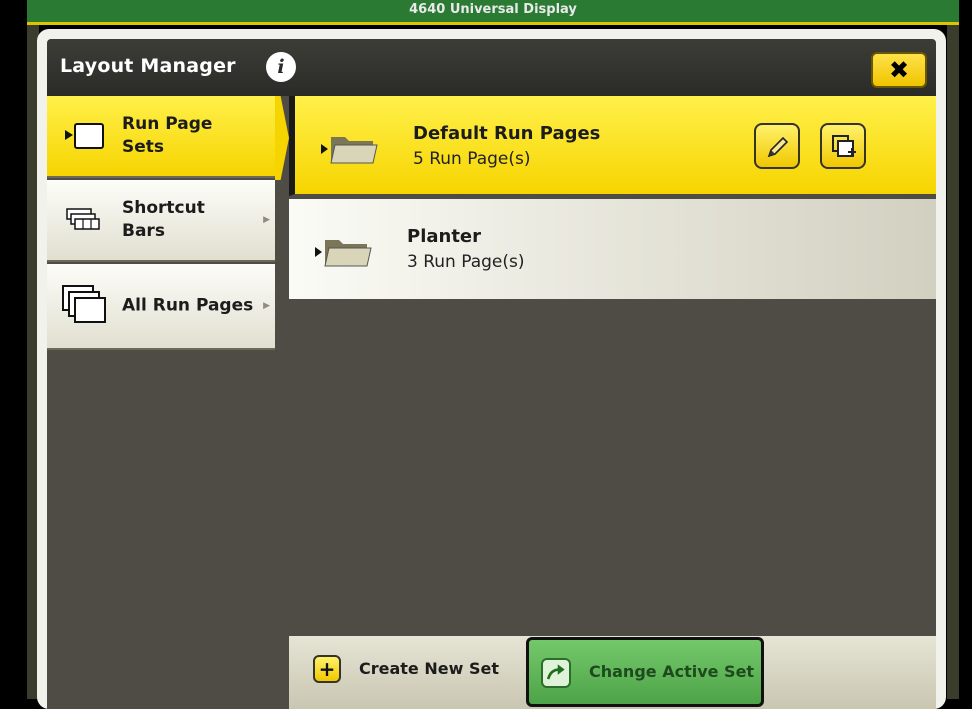 The image size is (972, 709). I want to click on change-active-set-label: Change Active Set, so click(672, 671).